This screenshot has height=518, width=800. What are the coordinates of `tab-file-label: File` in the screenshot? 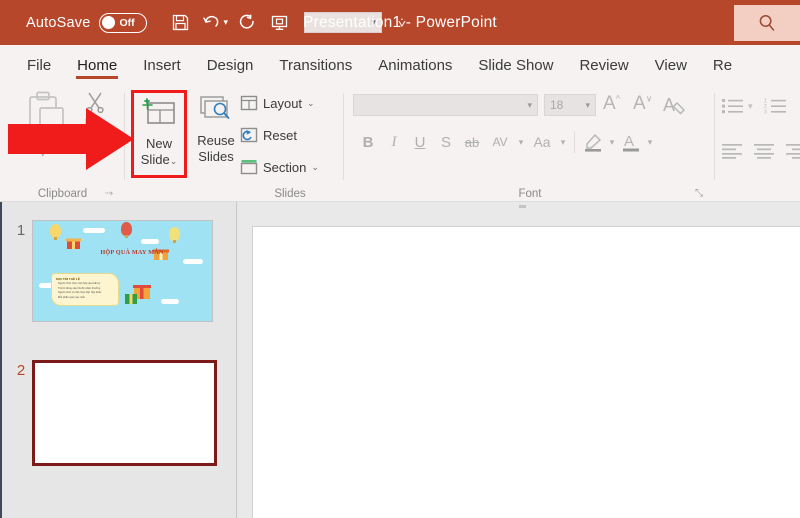 It's located at (39, 65).